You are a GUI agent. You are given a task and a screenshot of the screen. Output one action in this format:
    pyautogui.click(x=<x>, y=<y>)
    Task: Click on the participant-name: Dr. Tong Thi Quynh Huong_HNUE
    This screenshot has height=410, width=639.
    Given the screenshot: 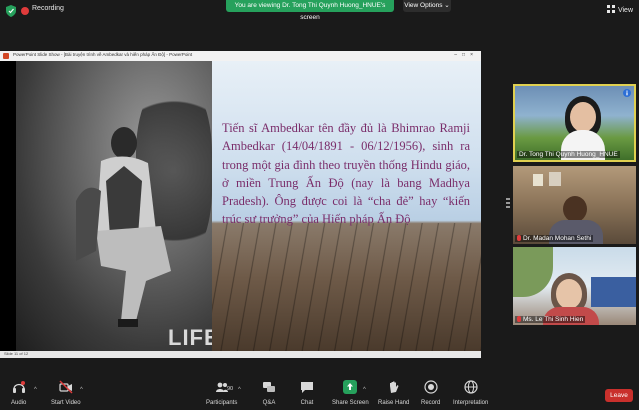 What is the action you would take?
    pyautogui.click(x=568, y=154)
    